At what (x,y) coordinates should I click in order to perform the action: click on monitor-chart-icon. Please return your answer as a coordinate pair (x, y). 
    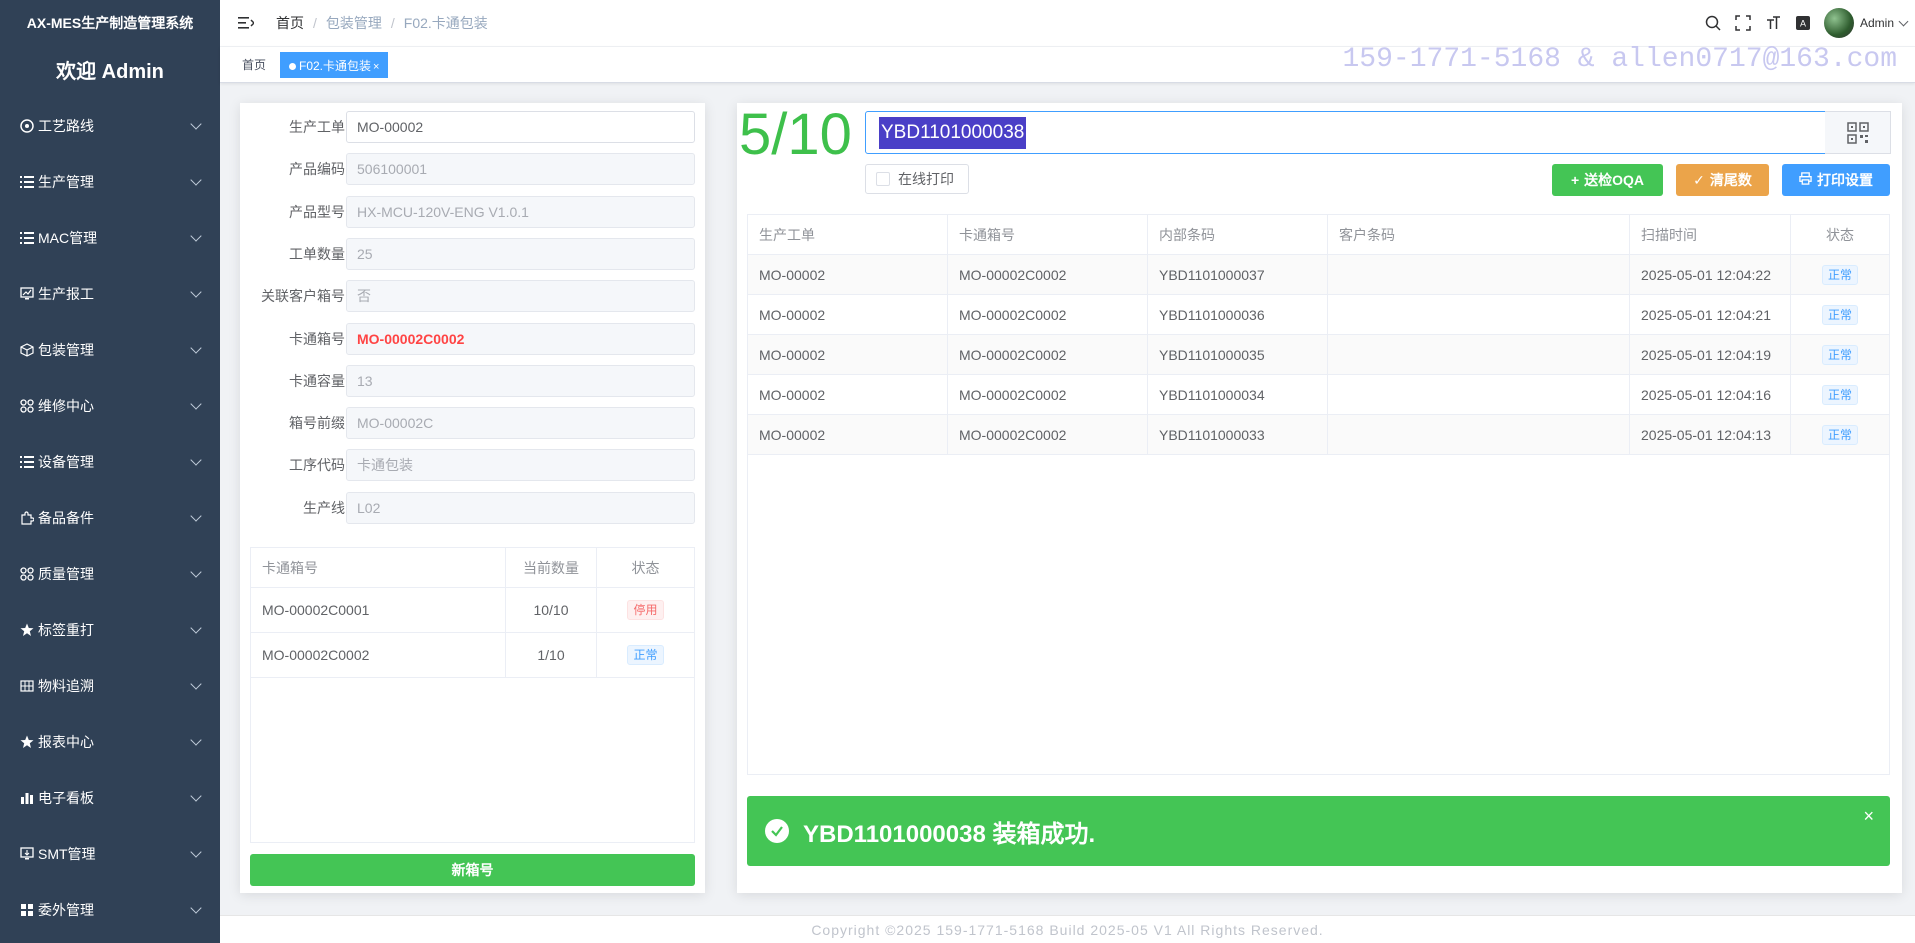
    Looking at the image, I should click on (27, 294).